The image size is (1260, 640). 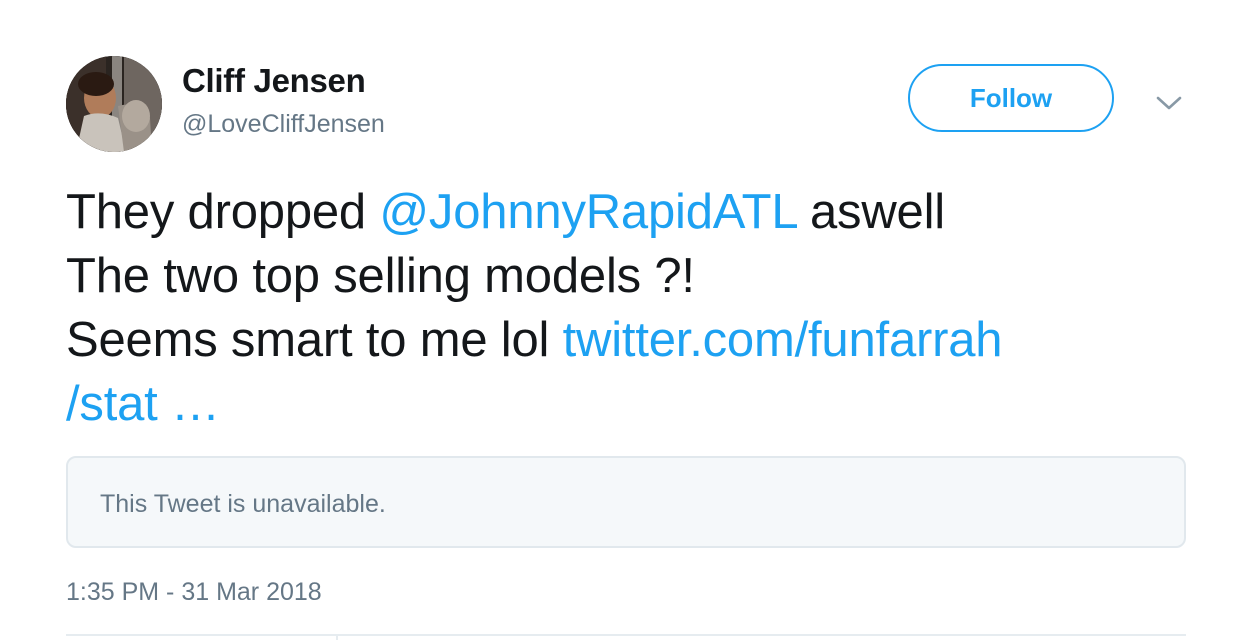 What do you see at coordinates (314, 340) in the screenshot?
I see `tweet-text-segment: Seems smart to me lol` at bounding box center [314, 340].